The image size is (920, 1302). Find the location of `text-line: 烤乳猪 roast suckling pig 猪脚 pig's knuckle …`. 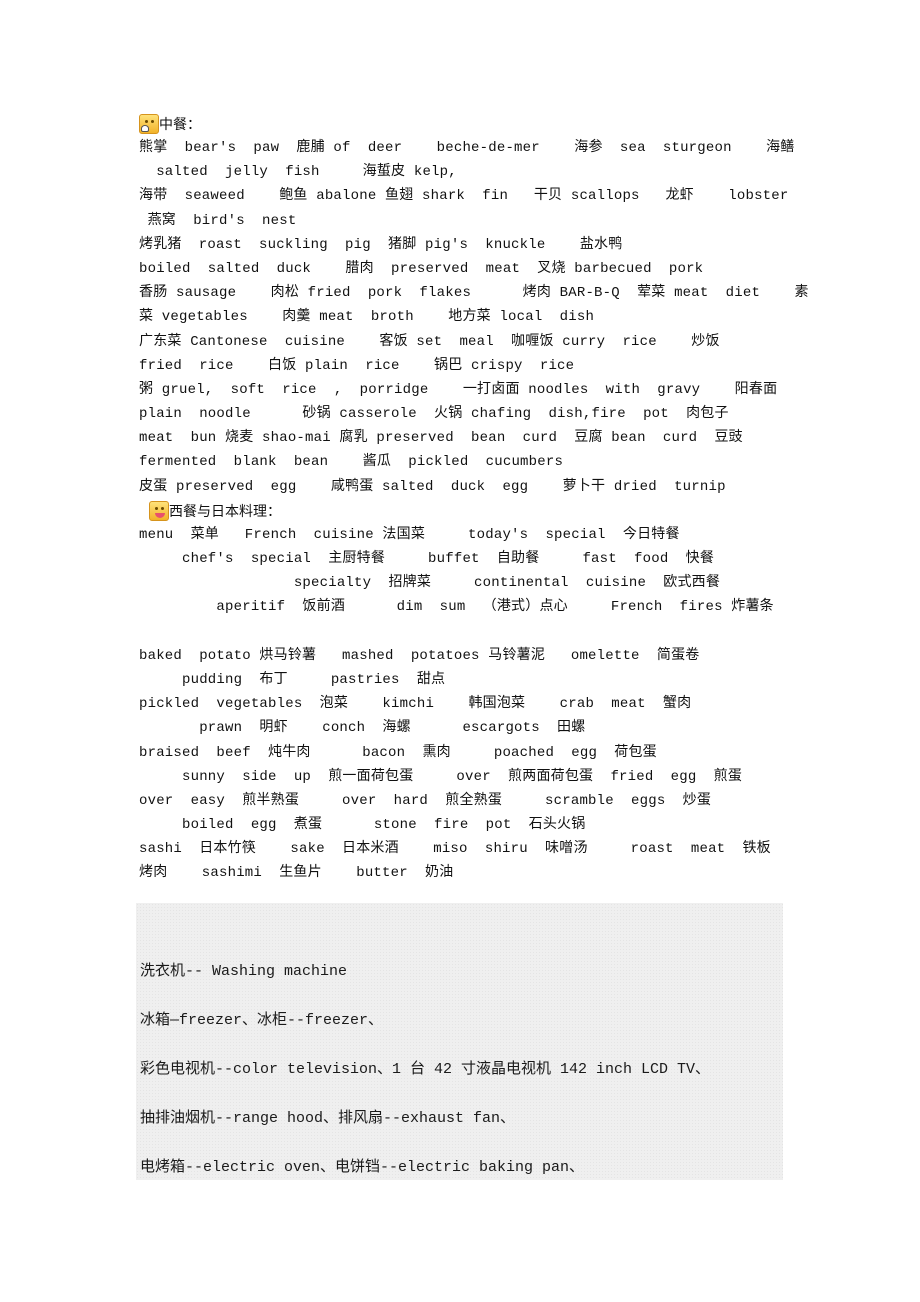

text-line: 烤乳猪 roast suckling pig 猪脚 pig's knuckle … is located at coordinates (381, 244).